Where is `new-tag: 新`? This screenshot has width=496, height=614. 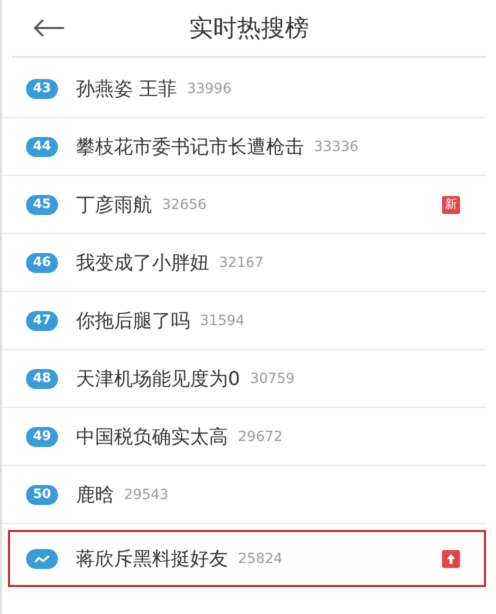 new-tag: 新 is located at coordinates (451, 205).